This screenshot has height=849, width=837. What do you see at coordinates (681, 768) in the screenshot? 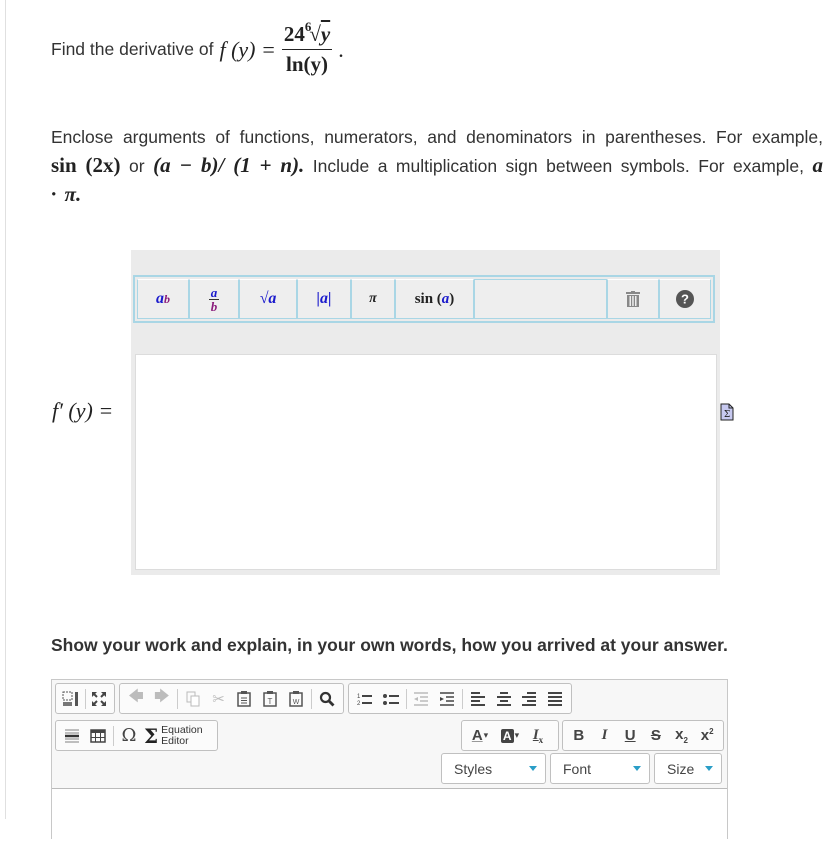
I see `size-label: Size` at bounding box center [681, 768].